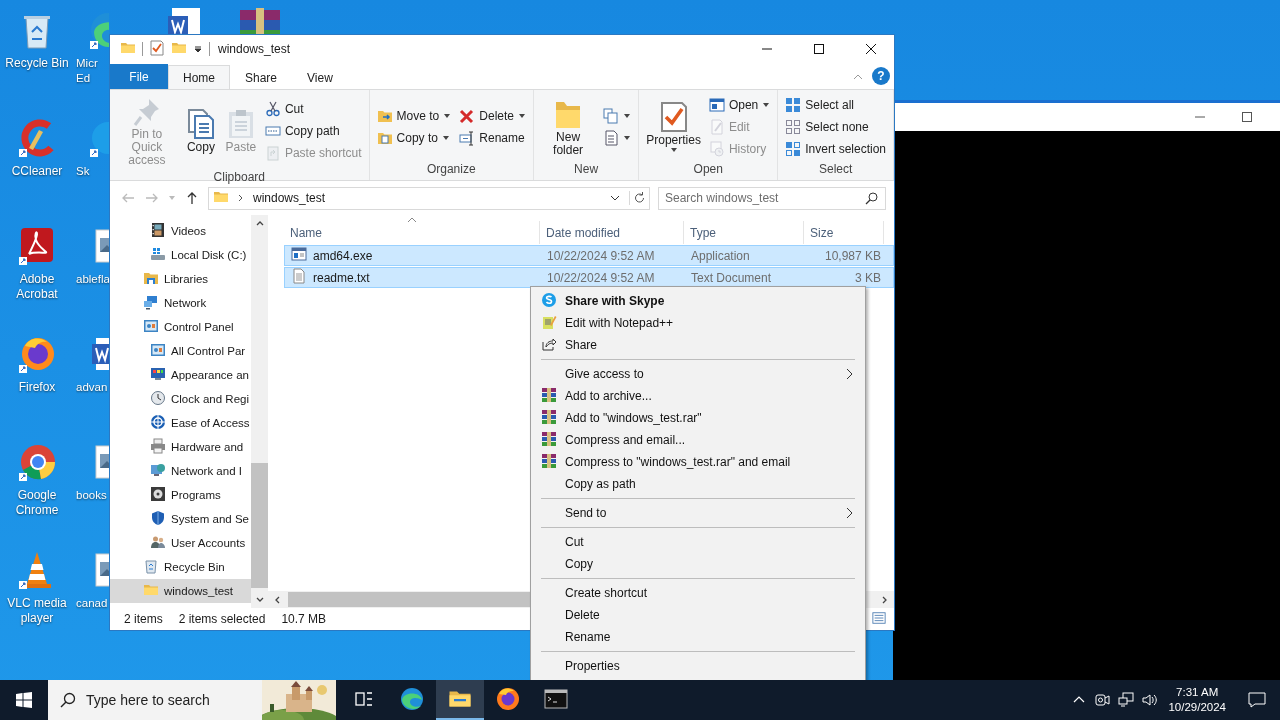 The width and height of the screenshot is (1280, 720). I want to click on menu-item: Copy, so click(698, 564).